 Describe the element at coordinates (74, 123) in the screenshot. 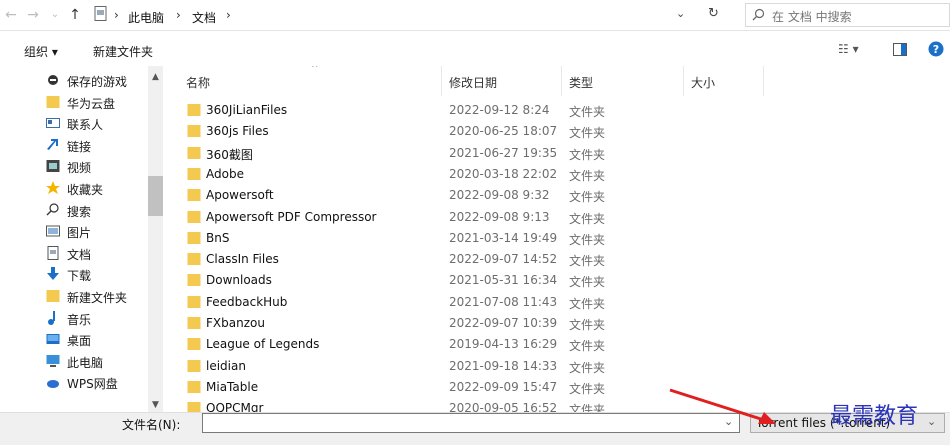

I see `nav-item: 联系人` at that location.